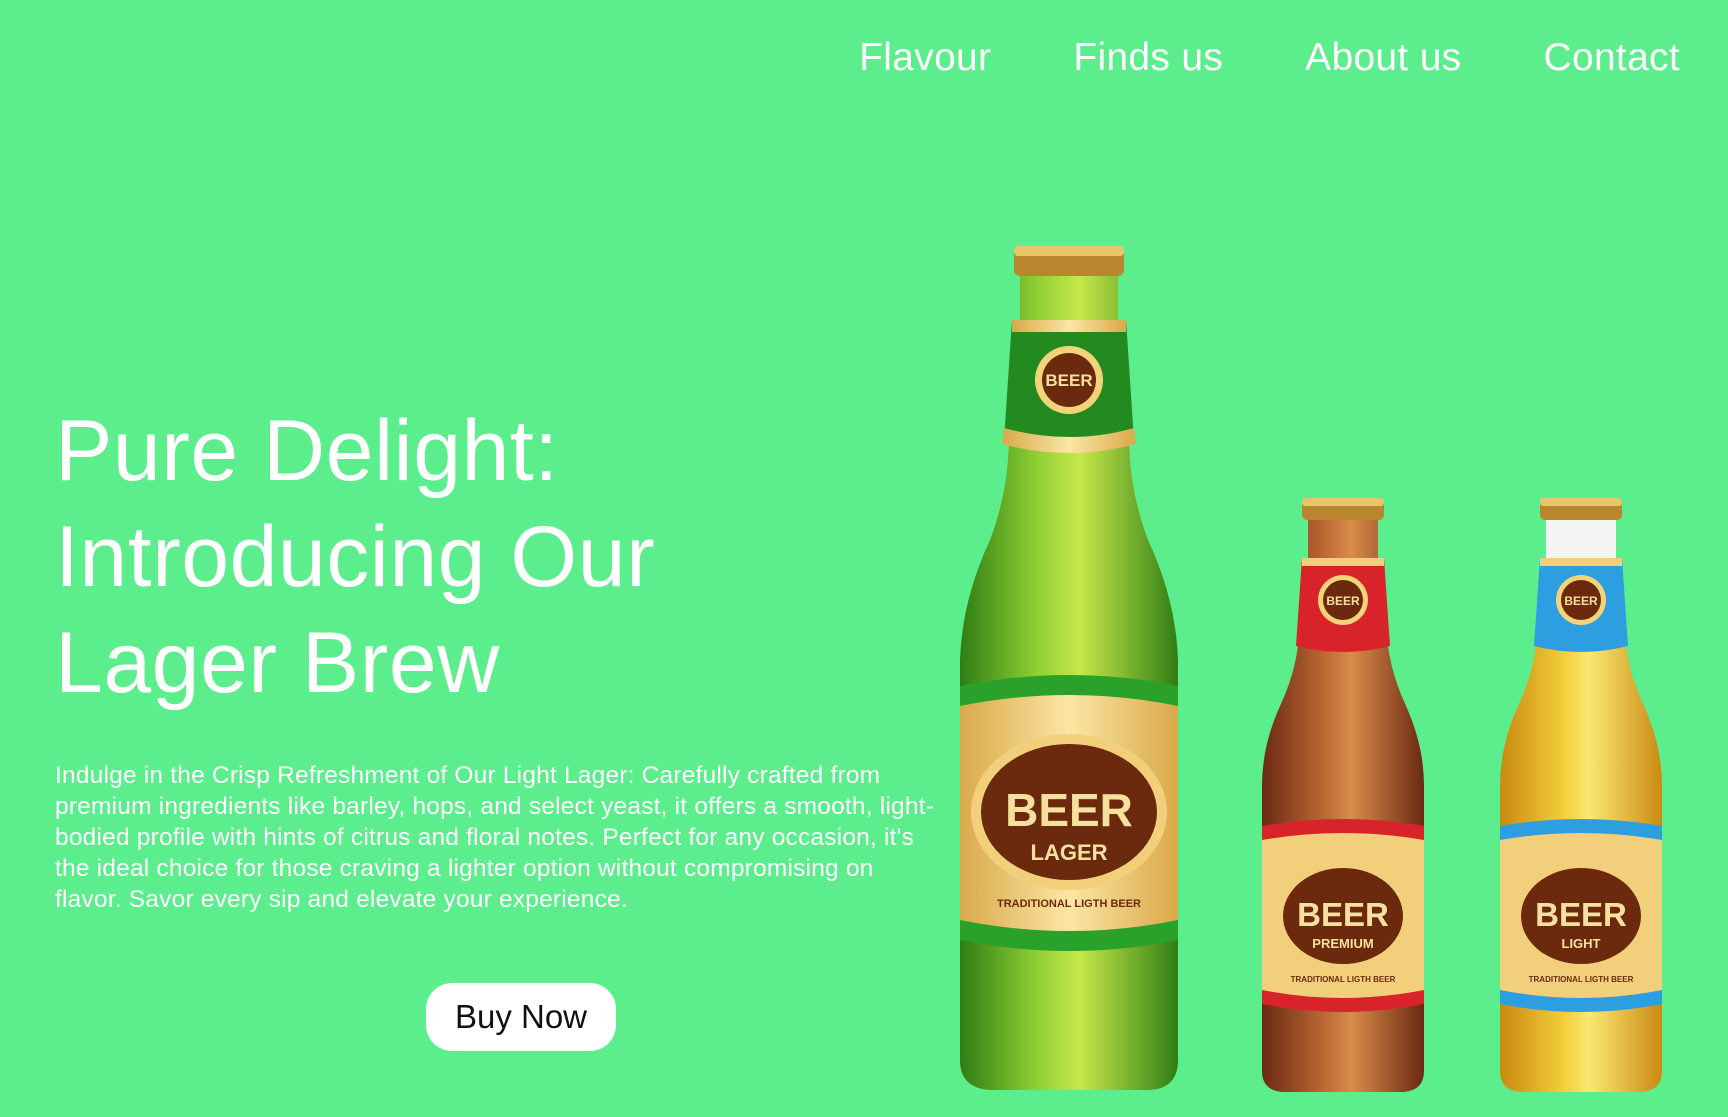 This screenshot has width=1728, height=1117. Describe the element at coordinates (1581, 979) in the screenshot. I see `light-label-tagline: TRADITIONAL LIGTH BEER` at that location.